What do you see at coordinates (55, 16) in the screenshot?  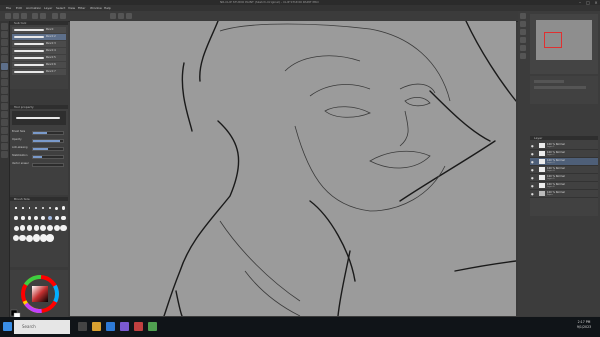 I see `clear-icon` at bounding box center [55, 16].